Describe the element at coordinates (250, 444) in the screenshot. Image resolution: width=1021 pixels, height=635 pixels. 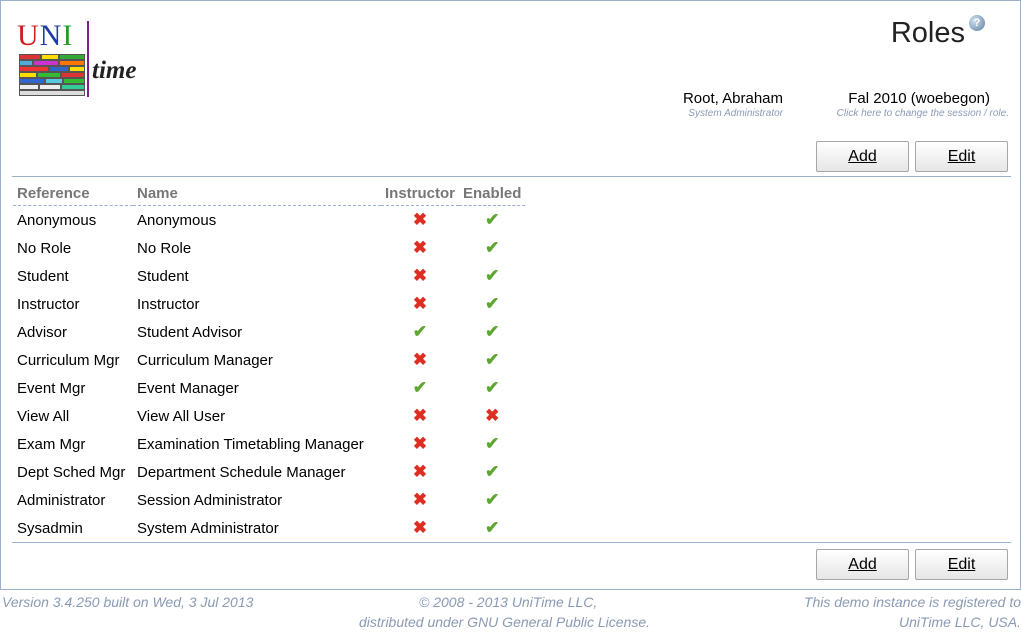
I see `role-name: Examination Timetabling Manager` at that location.